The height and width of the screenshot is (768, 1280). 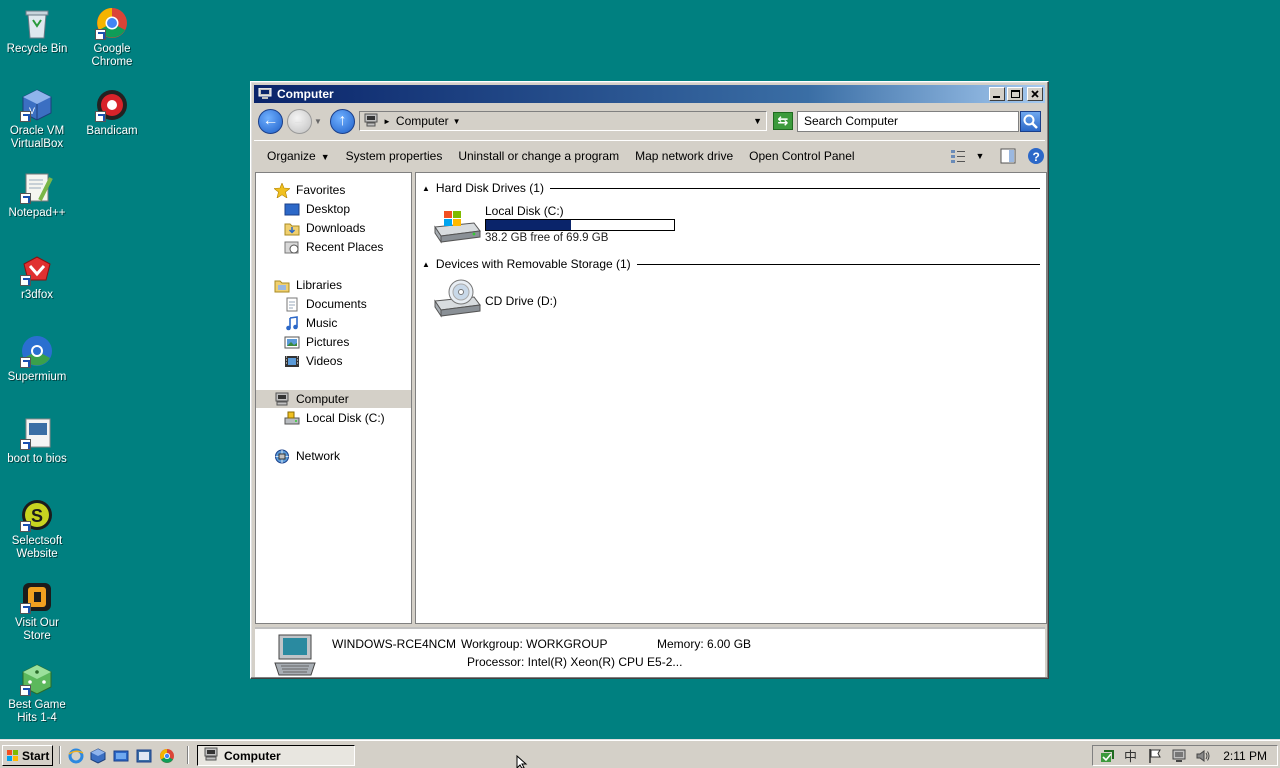 What do you see at coordinates (757, 121) in the screenshot?
I see `address-history-dropdown: ▼` at bounding box center [757, 121].